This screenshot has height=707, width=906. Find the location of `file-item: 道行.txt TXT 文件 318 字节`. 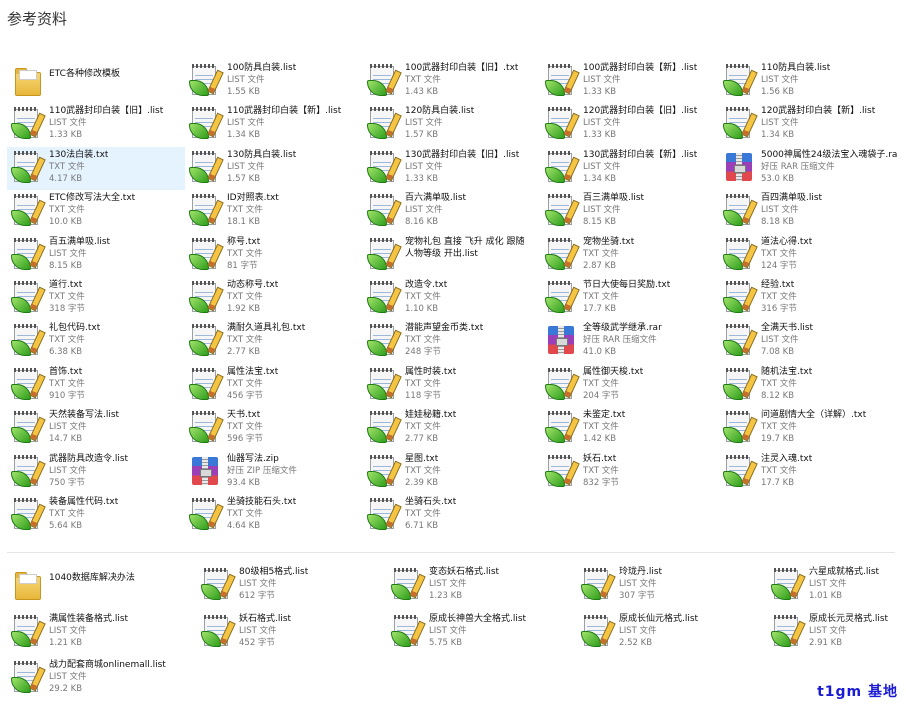

file-item: 道行.txt TXT 文件 318 字节 is located at coordinates (96, 298).